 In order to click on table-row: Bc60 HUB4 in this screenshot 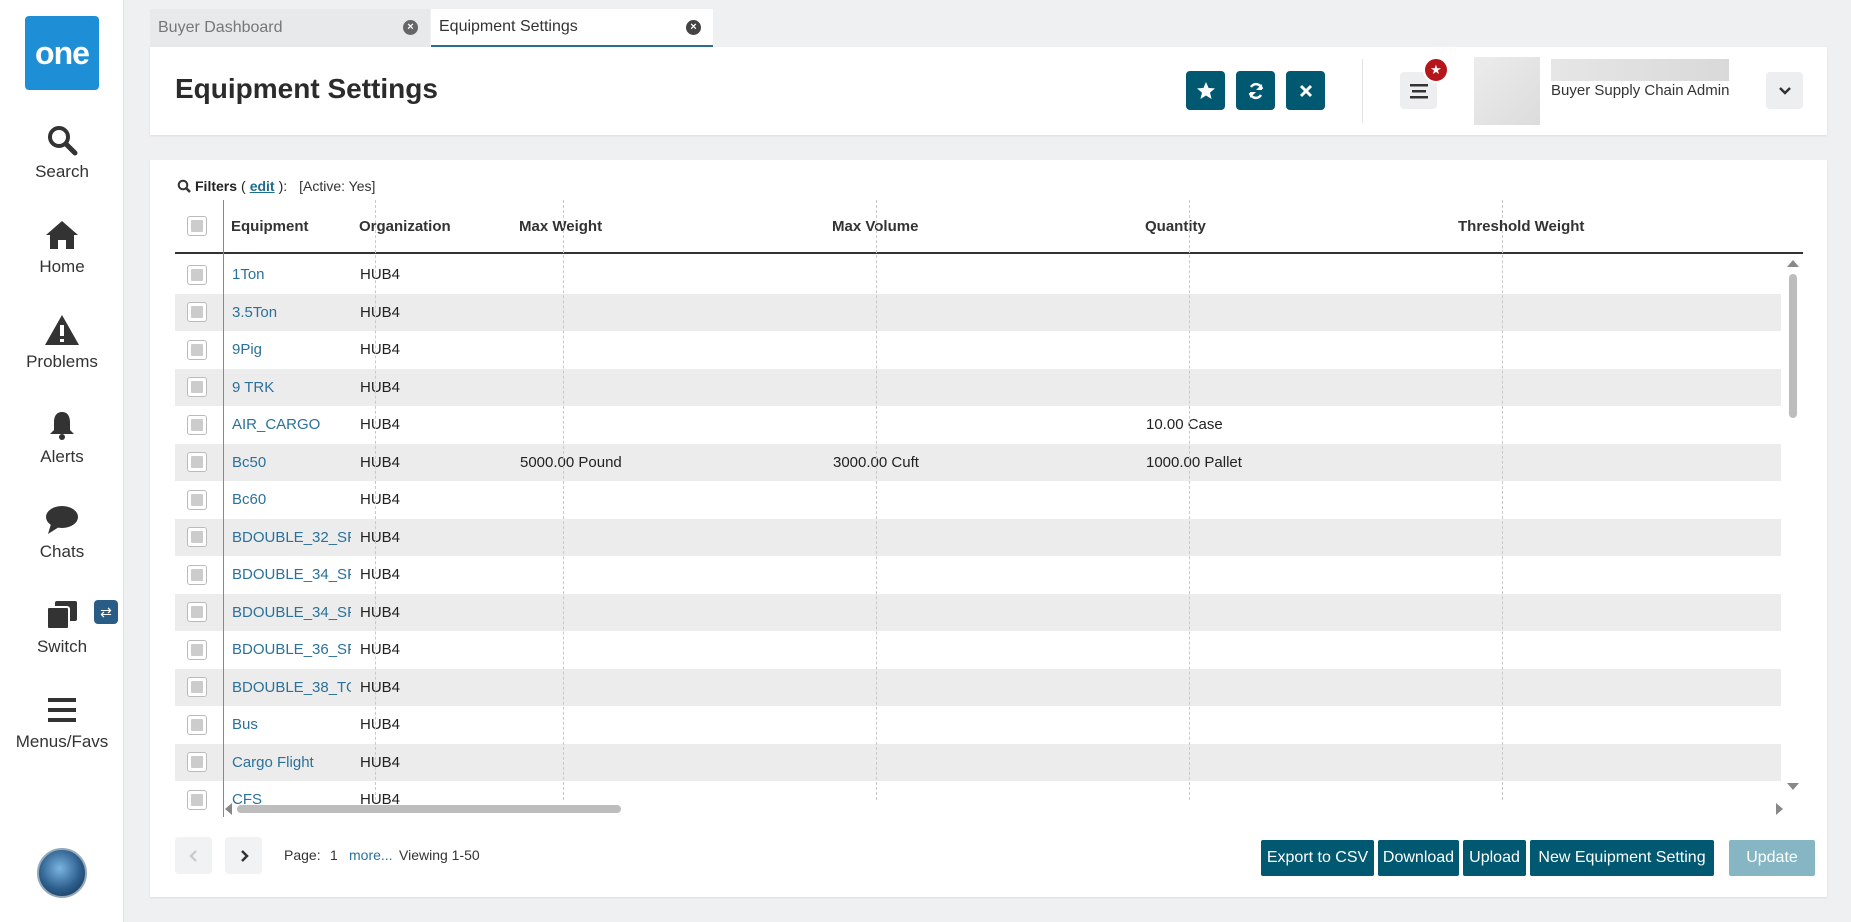, I will do `click(978, 500)`.